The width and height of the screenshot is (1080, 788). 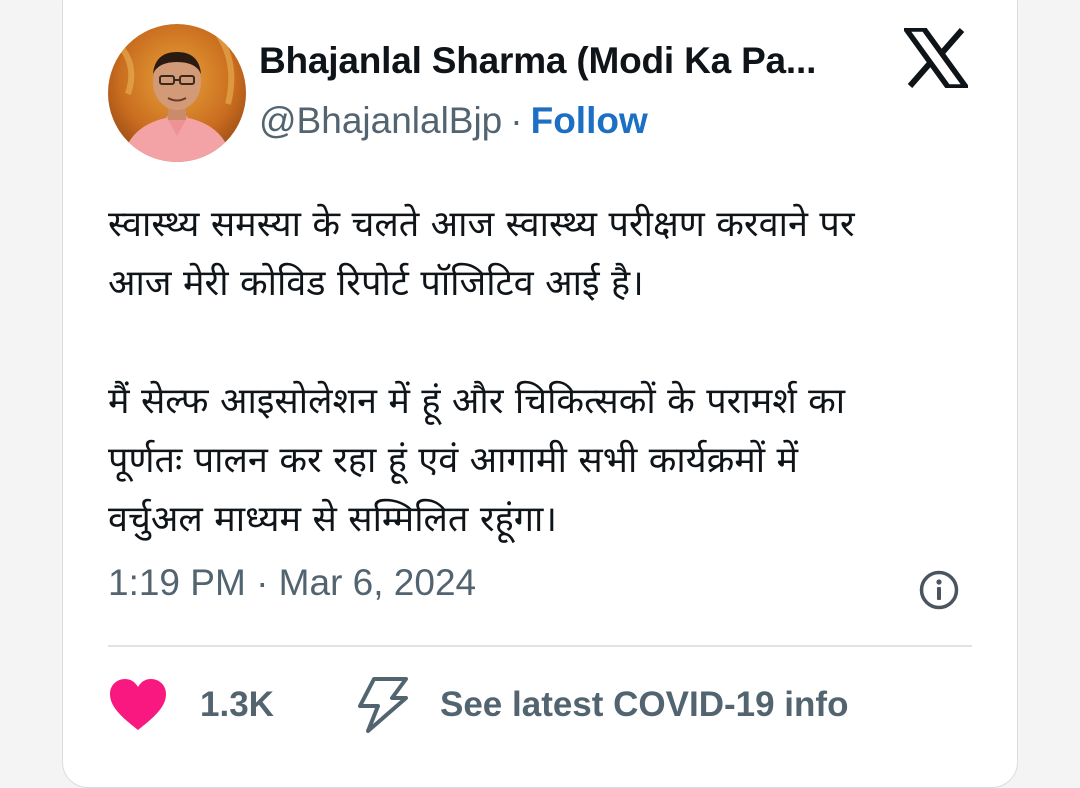 I want to click on action-divider, so click(x=540, y=646).